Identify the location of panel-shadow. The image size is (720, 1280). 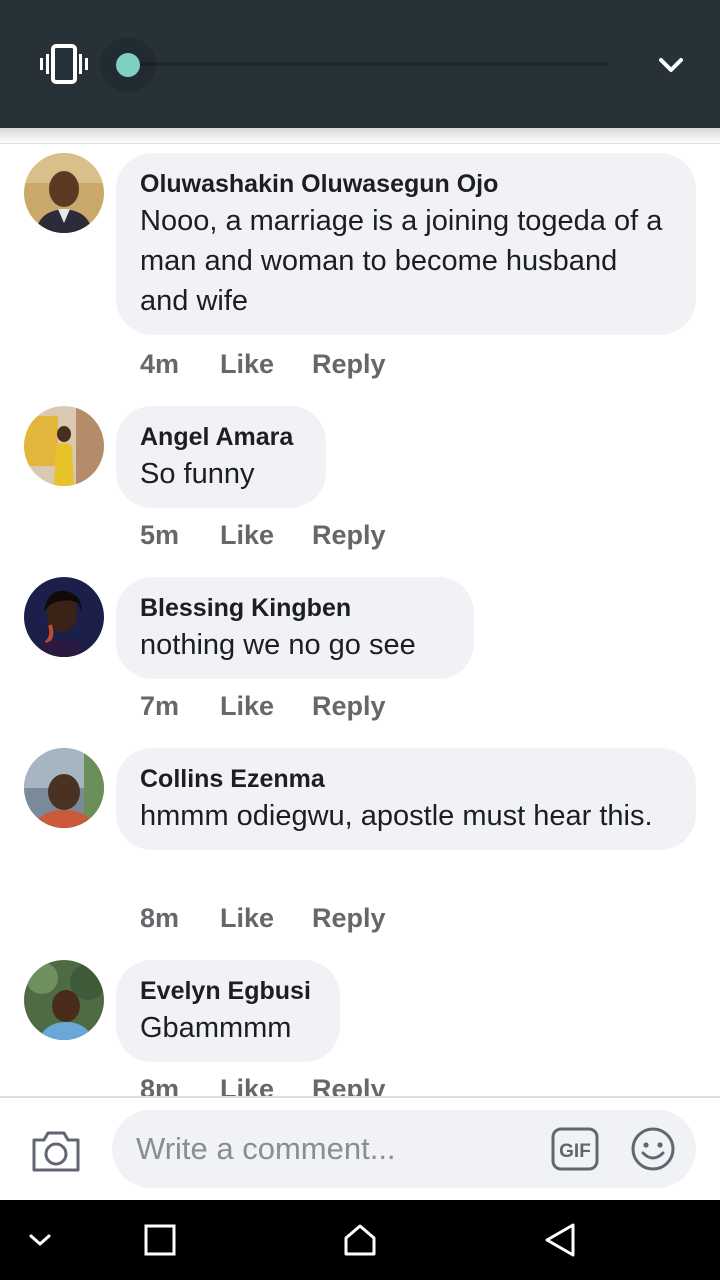
(360, 136).